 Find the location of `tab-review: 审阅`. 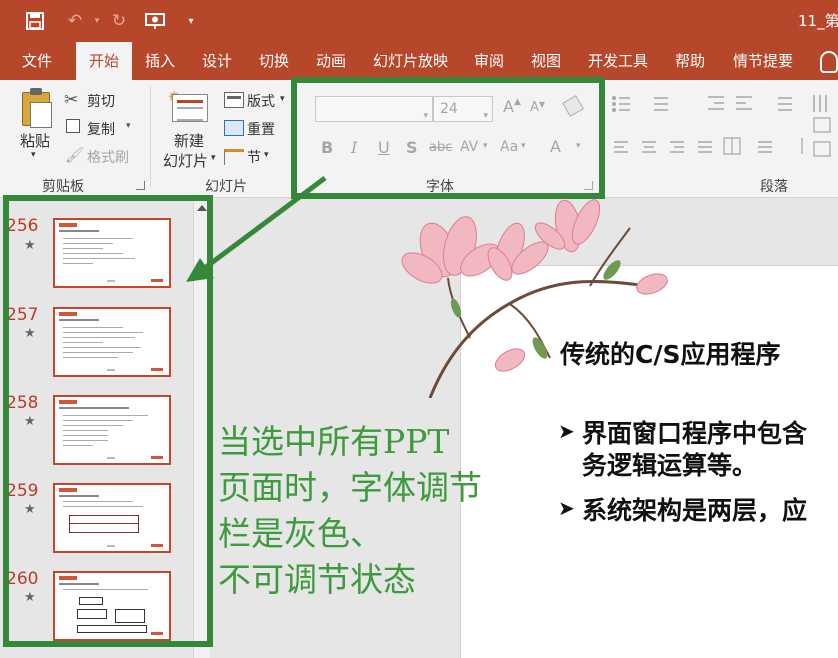

tab-review: 审阅 is located at coordinates (489, 61).